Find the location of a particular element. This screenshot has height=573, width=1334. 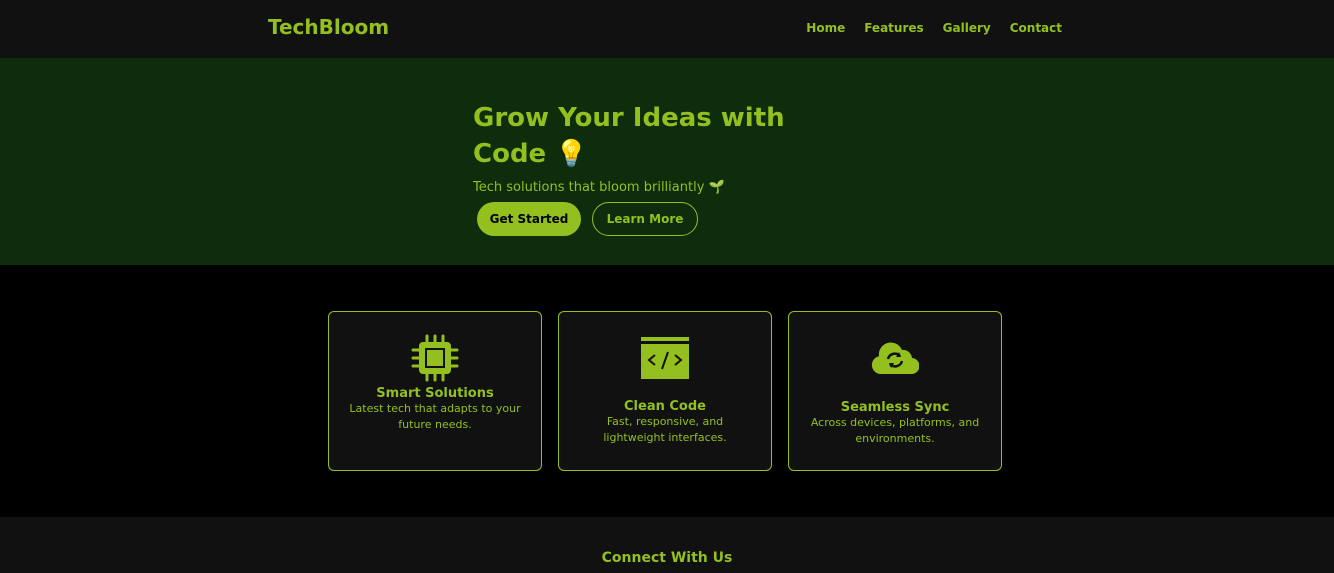

feature-title: Smart Solutions is located at coordinates (435, 393).